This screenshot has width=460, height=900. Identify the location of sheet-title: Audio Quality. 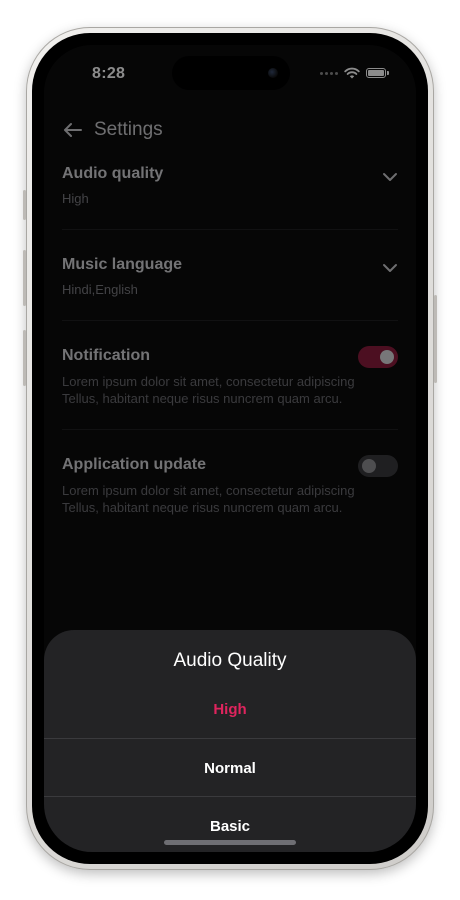
(230, 660).